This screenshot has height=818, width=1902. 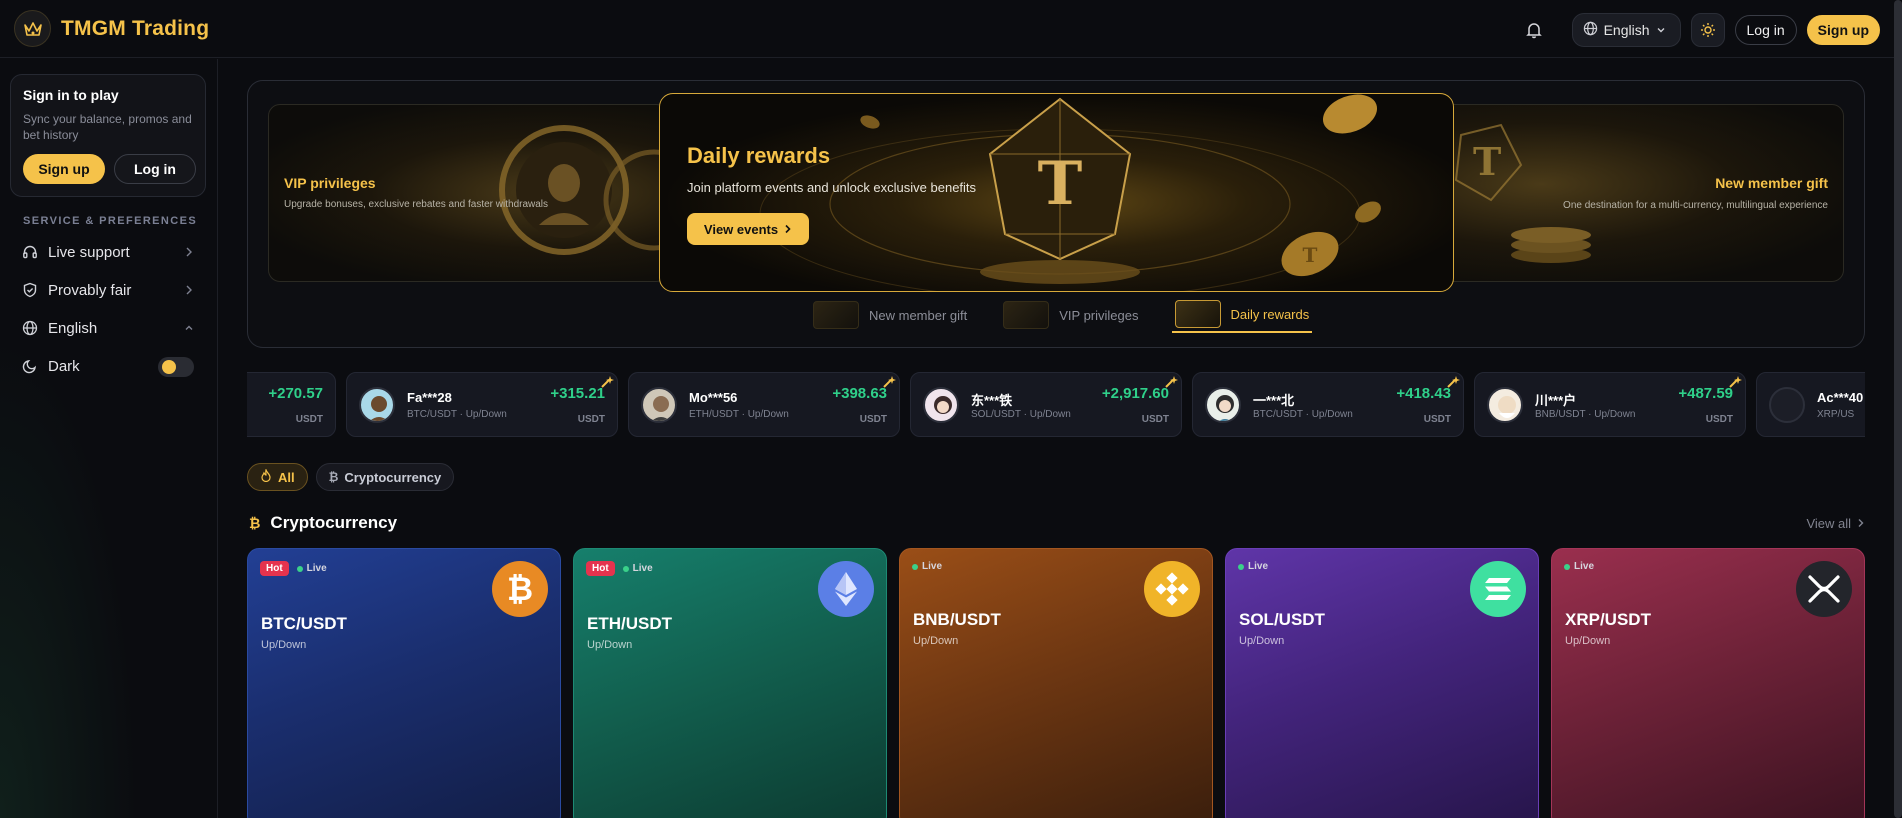 I want to click on sidebar-menu: Live support Provably fair English Dark, so click(x=108, y=309).